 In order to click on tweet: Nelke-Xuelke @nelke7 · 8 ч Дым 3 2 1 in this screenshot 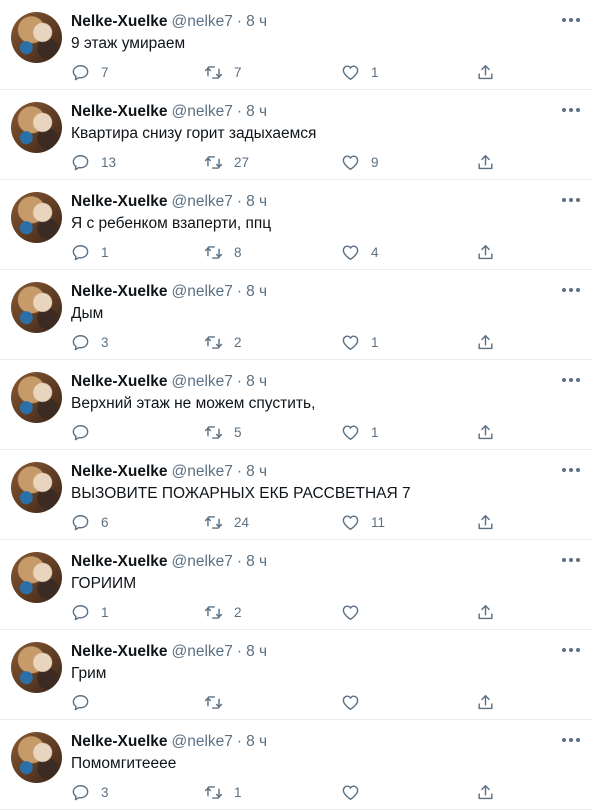, I will do `click(296, 315)`.